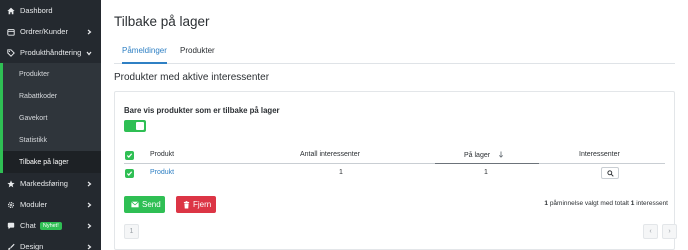 This screenshot has height=250, width=688. What do you see at coordinates (394, 53) in the screenshot?
I see `tab-bar: Påmeldinger Produkter` at bounding box center [394, 53].